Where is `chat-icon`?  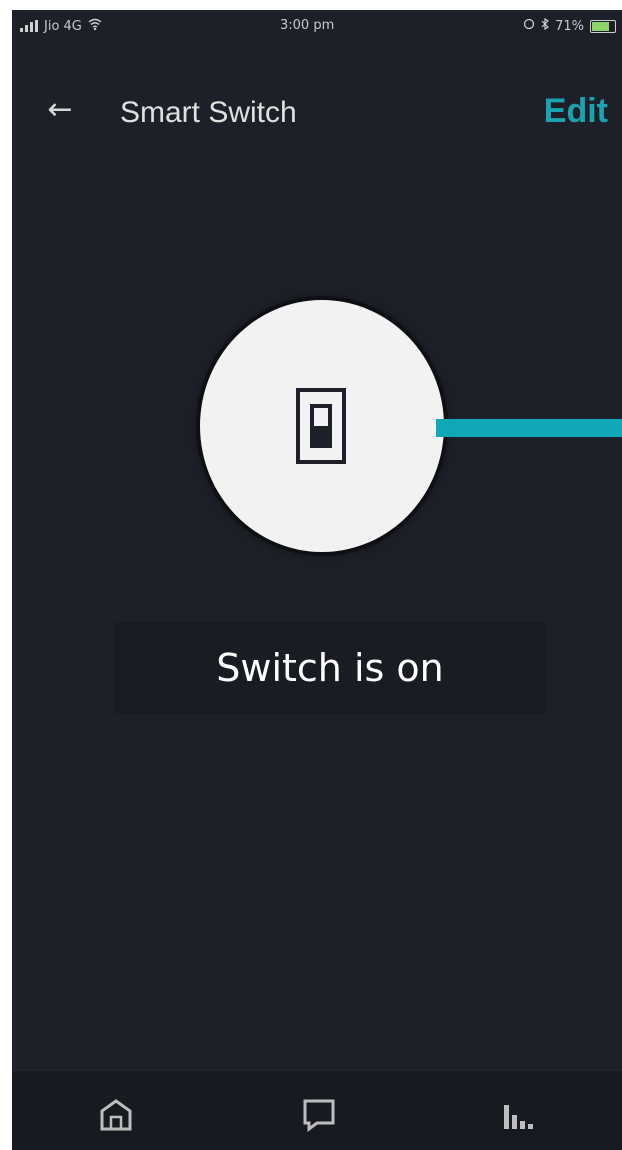
chat-icon is located at coordinates (319, 1115).